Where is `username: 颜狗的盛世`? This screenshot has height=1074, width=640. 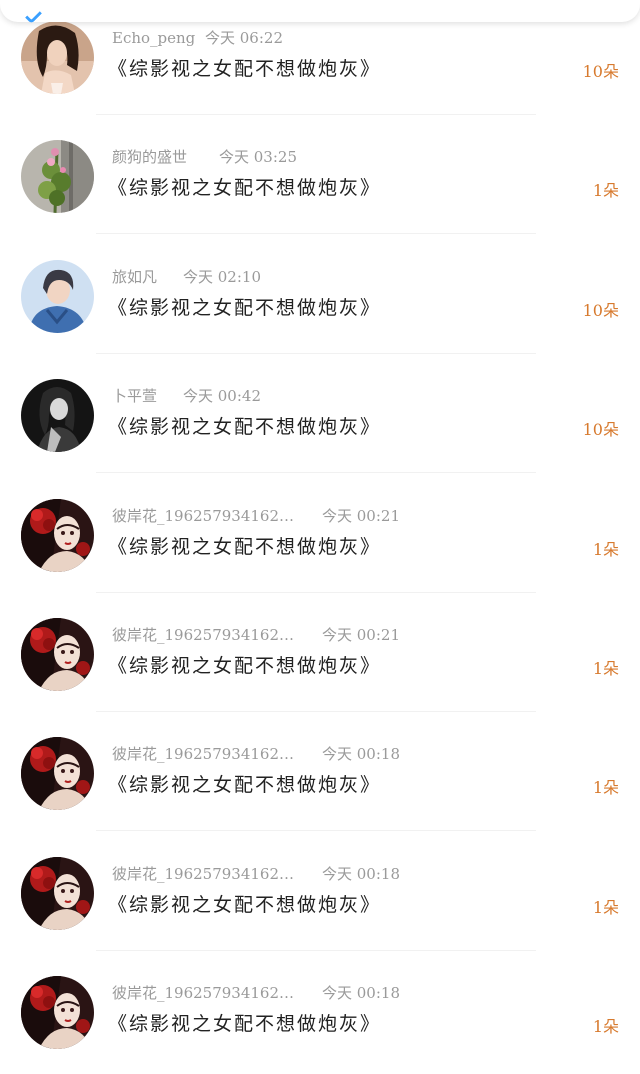 username: 颜狗的盛世 is located at coordinates (149, 157).